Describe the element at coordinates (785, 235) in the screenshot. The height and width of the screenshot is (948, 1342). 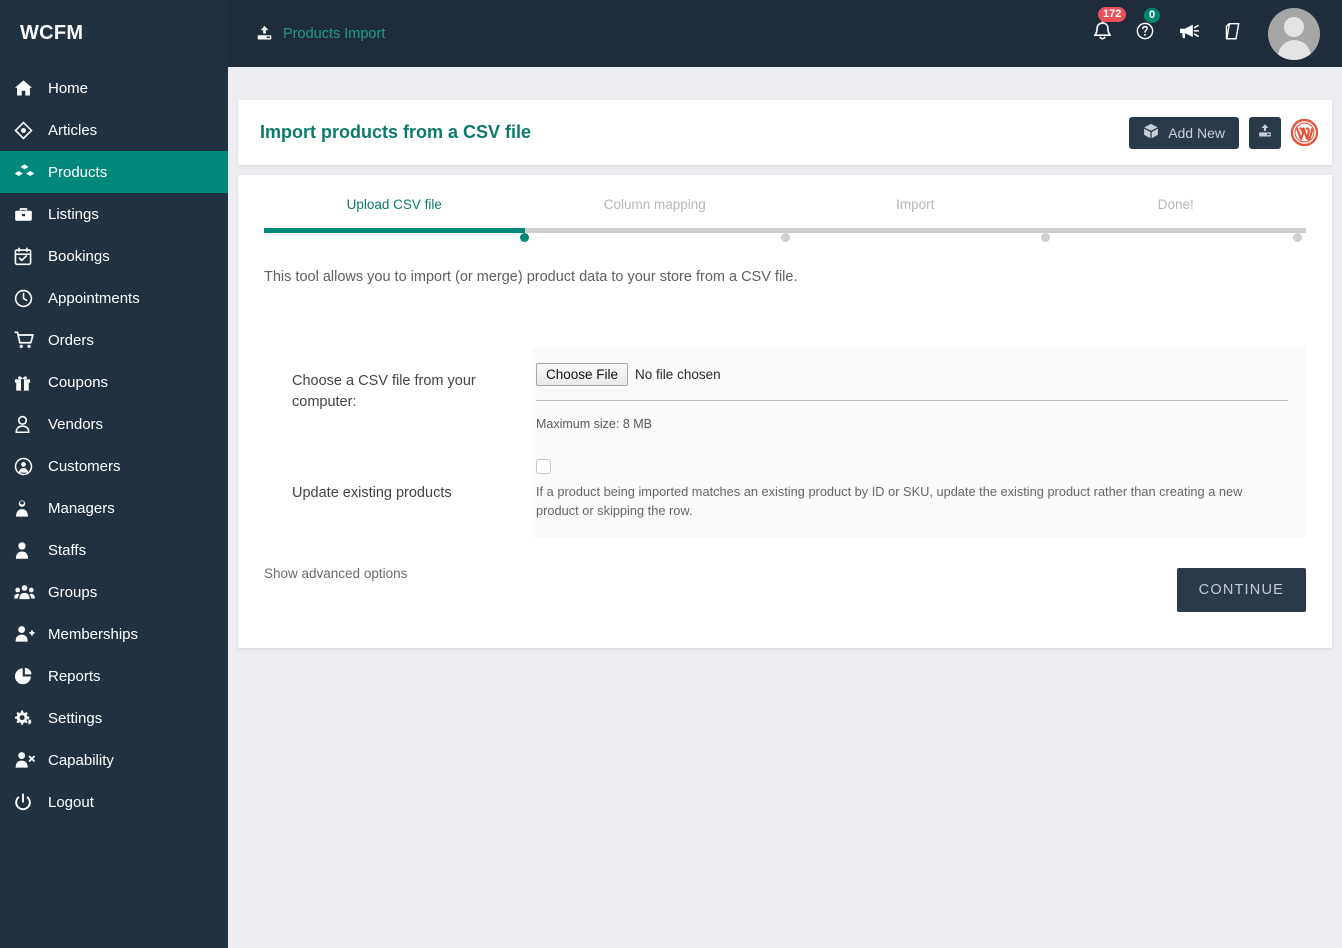
I see `stepper-track` at that location.